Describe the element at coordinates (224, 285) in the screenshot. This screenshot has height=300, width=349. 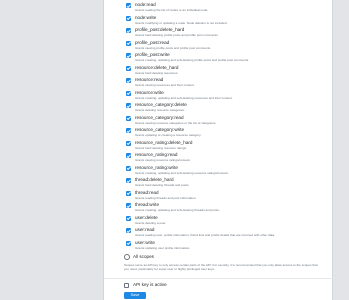
I see `api-key-active-option: API key is active` at that location.